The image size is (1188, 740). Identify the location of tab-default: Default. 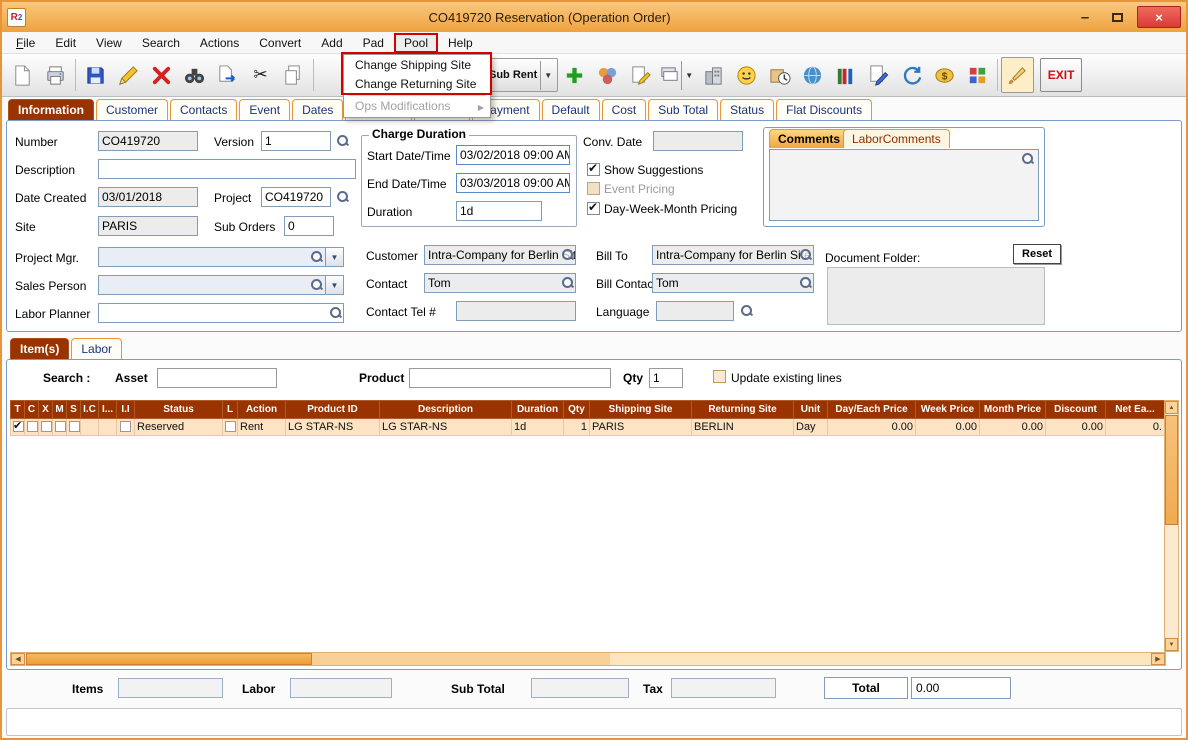
(570, 109).